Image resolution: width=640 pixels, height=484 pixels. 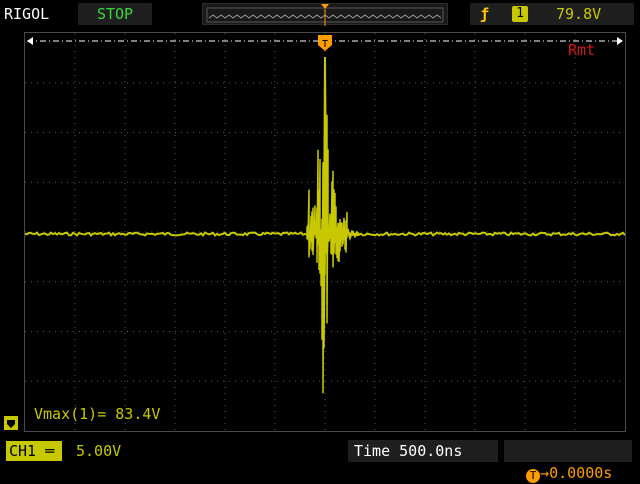 I want to click on measurement-readout: Vmax(1)= 83.4V, so click(x=97, y=414).